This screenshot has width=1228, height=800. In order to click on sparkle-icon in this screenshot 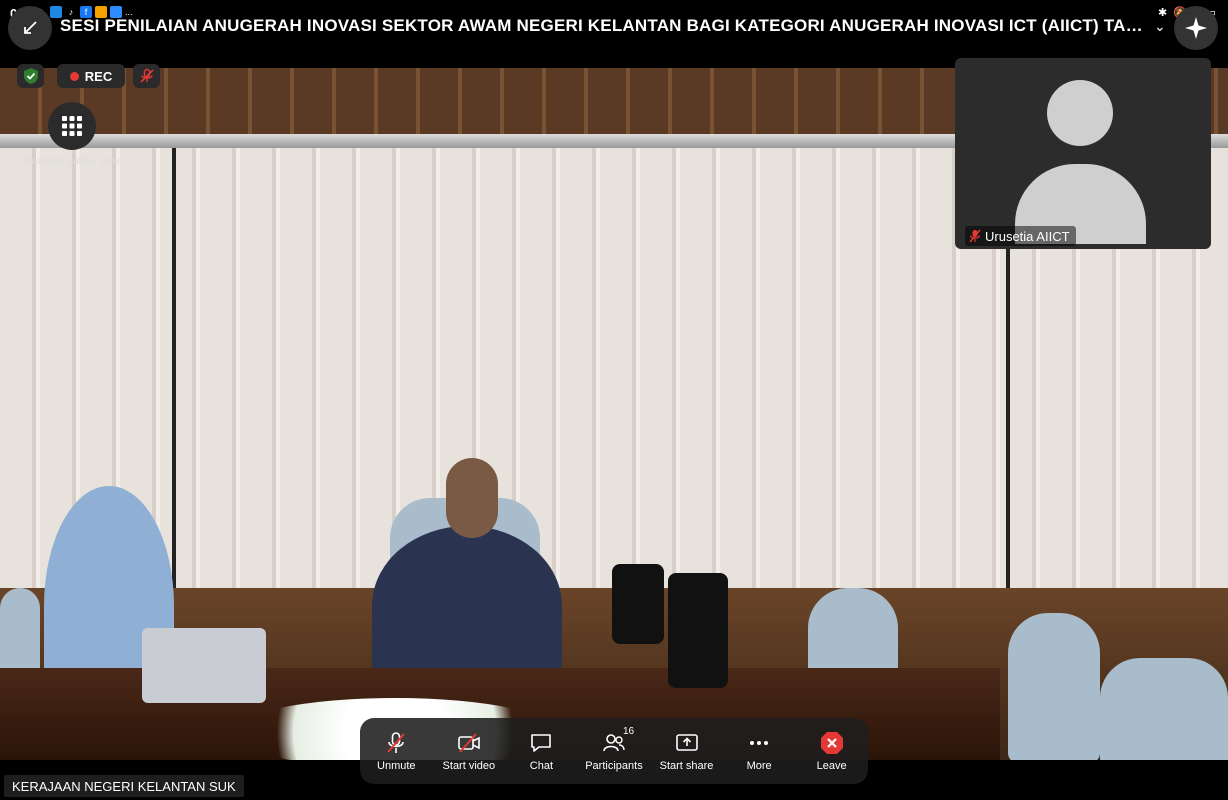, I will do `click(1196, 28)`.